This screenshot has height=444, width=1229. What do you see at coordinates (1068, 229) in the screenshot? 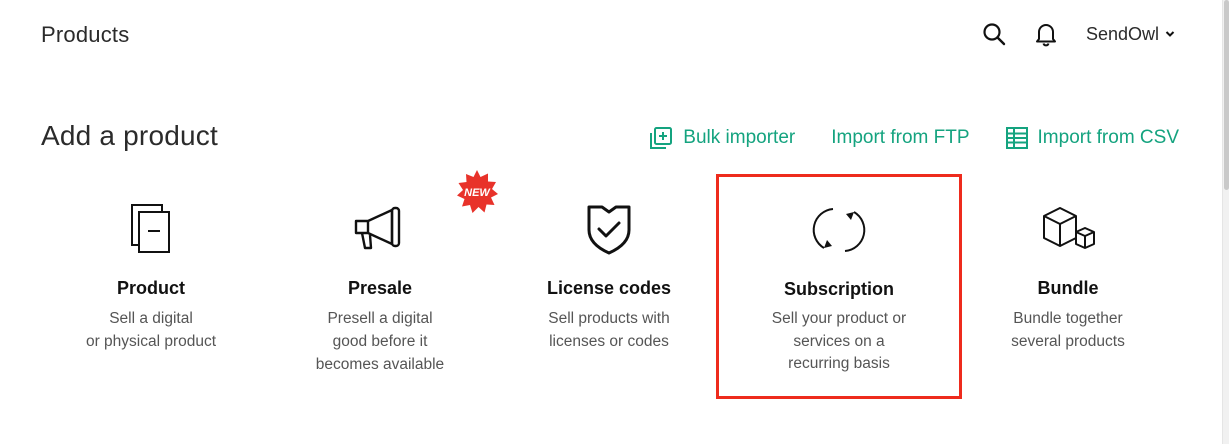
I see `boxes-icon` at bounding box center [1068, 229].